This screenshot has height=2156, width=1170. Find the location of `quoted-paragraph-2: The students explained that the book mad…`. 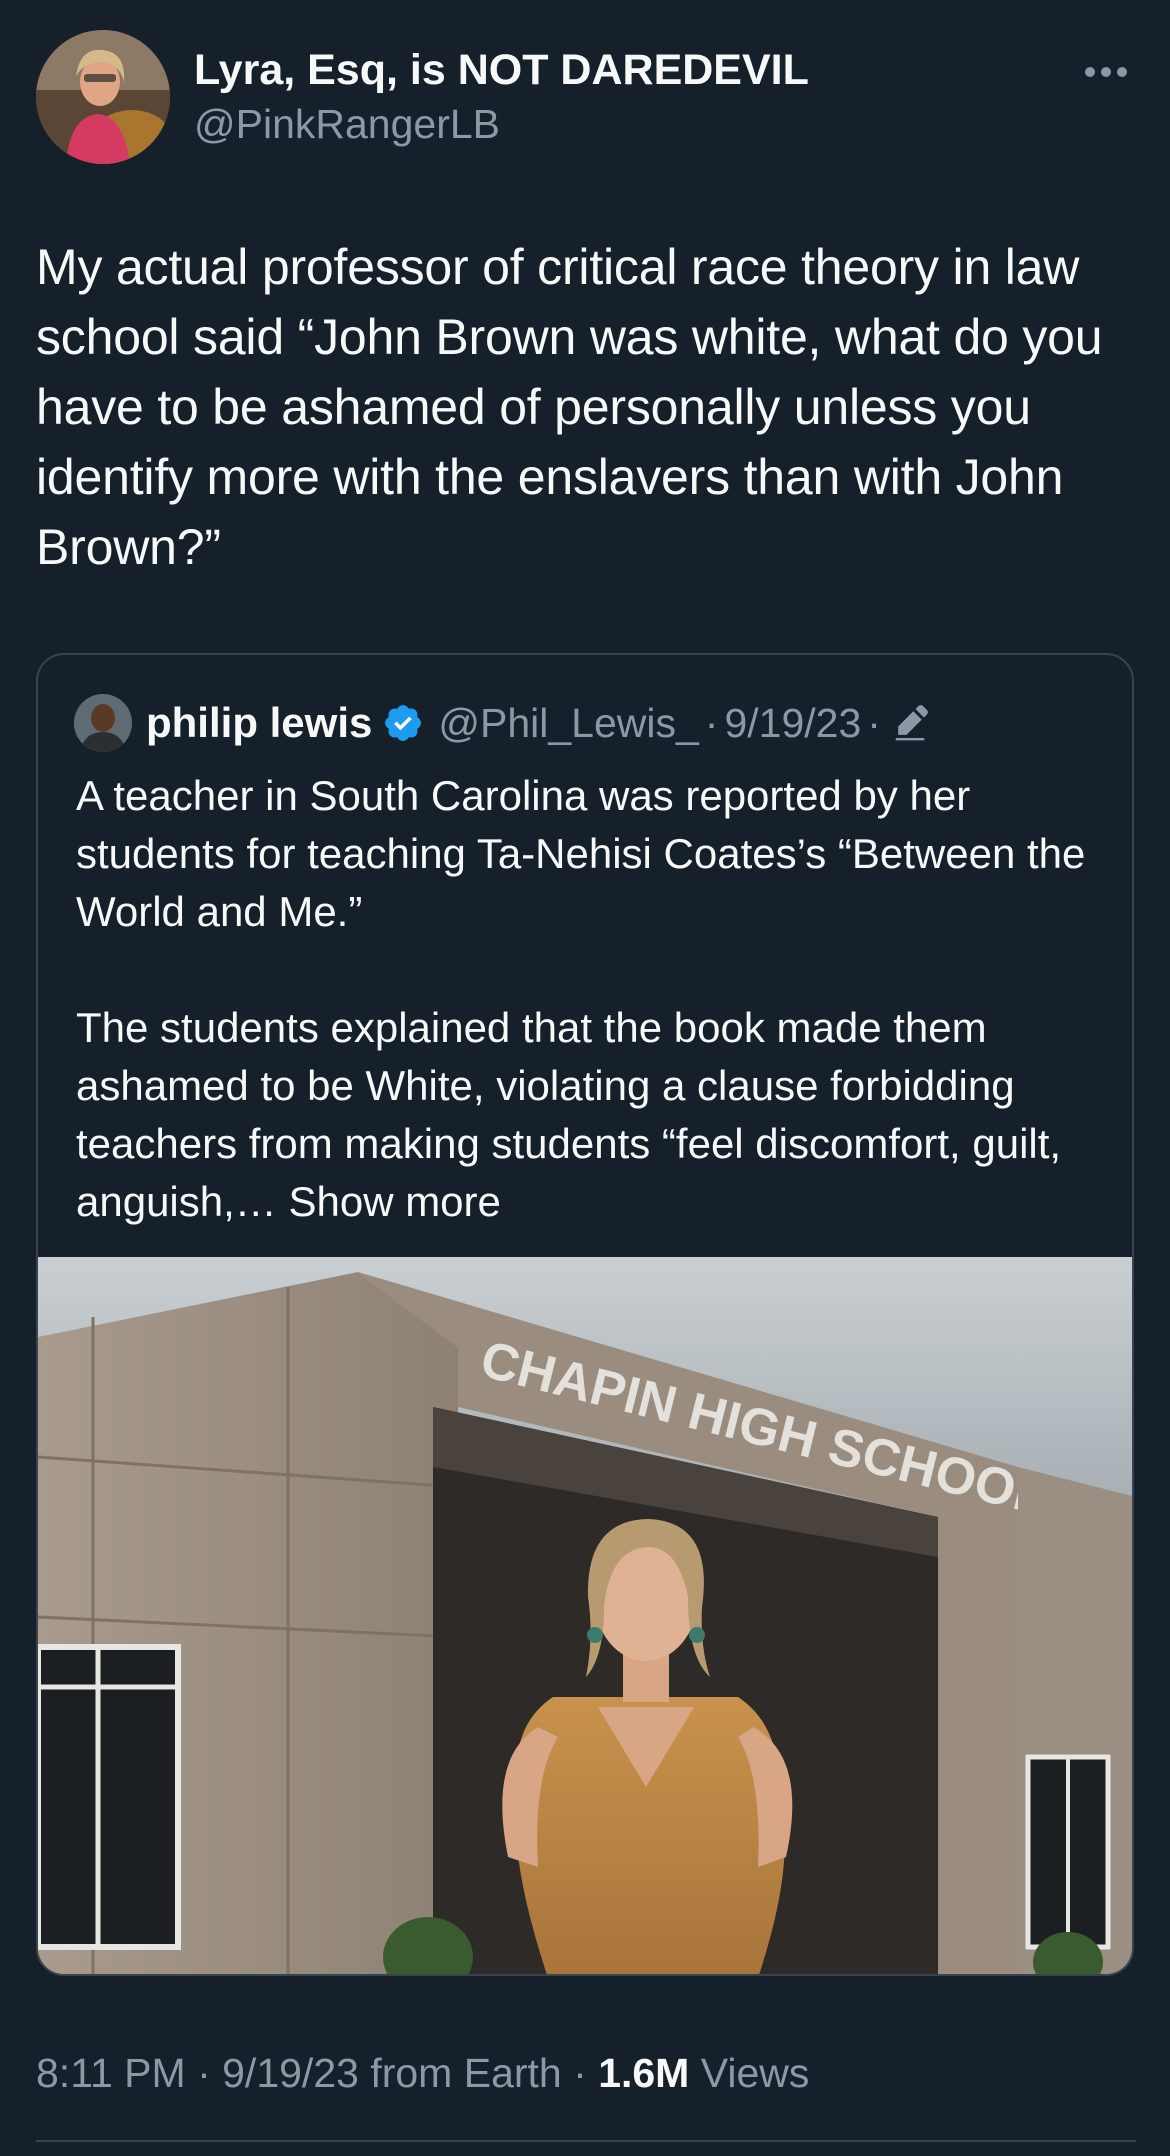

quoted-paragraph-2: The students explained that the book mad… is located at coordinates (591, 1115).